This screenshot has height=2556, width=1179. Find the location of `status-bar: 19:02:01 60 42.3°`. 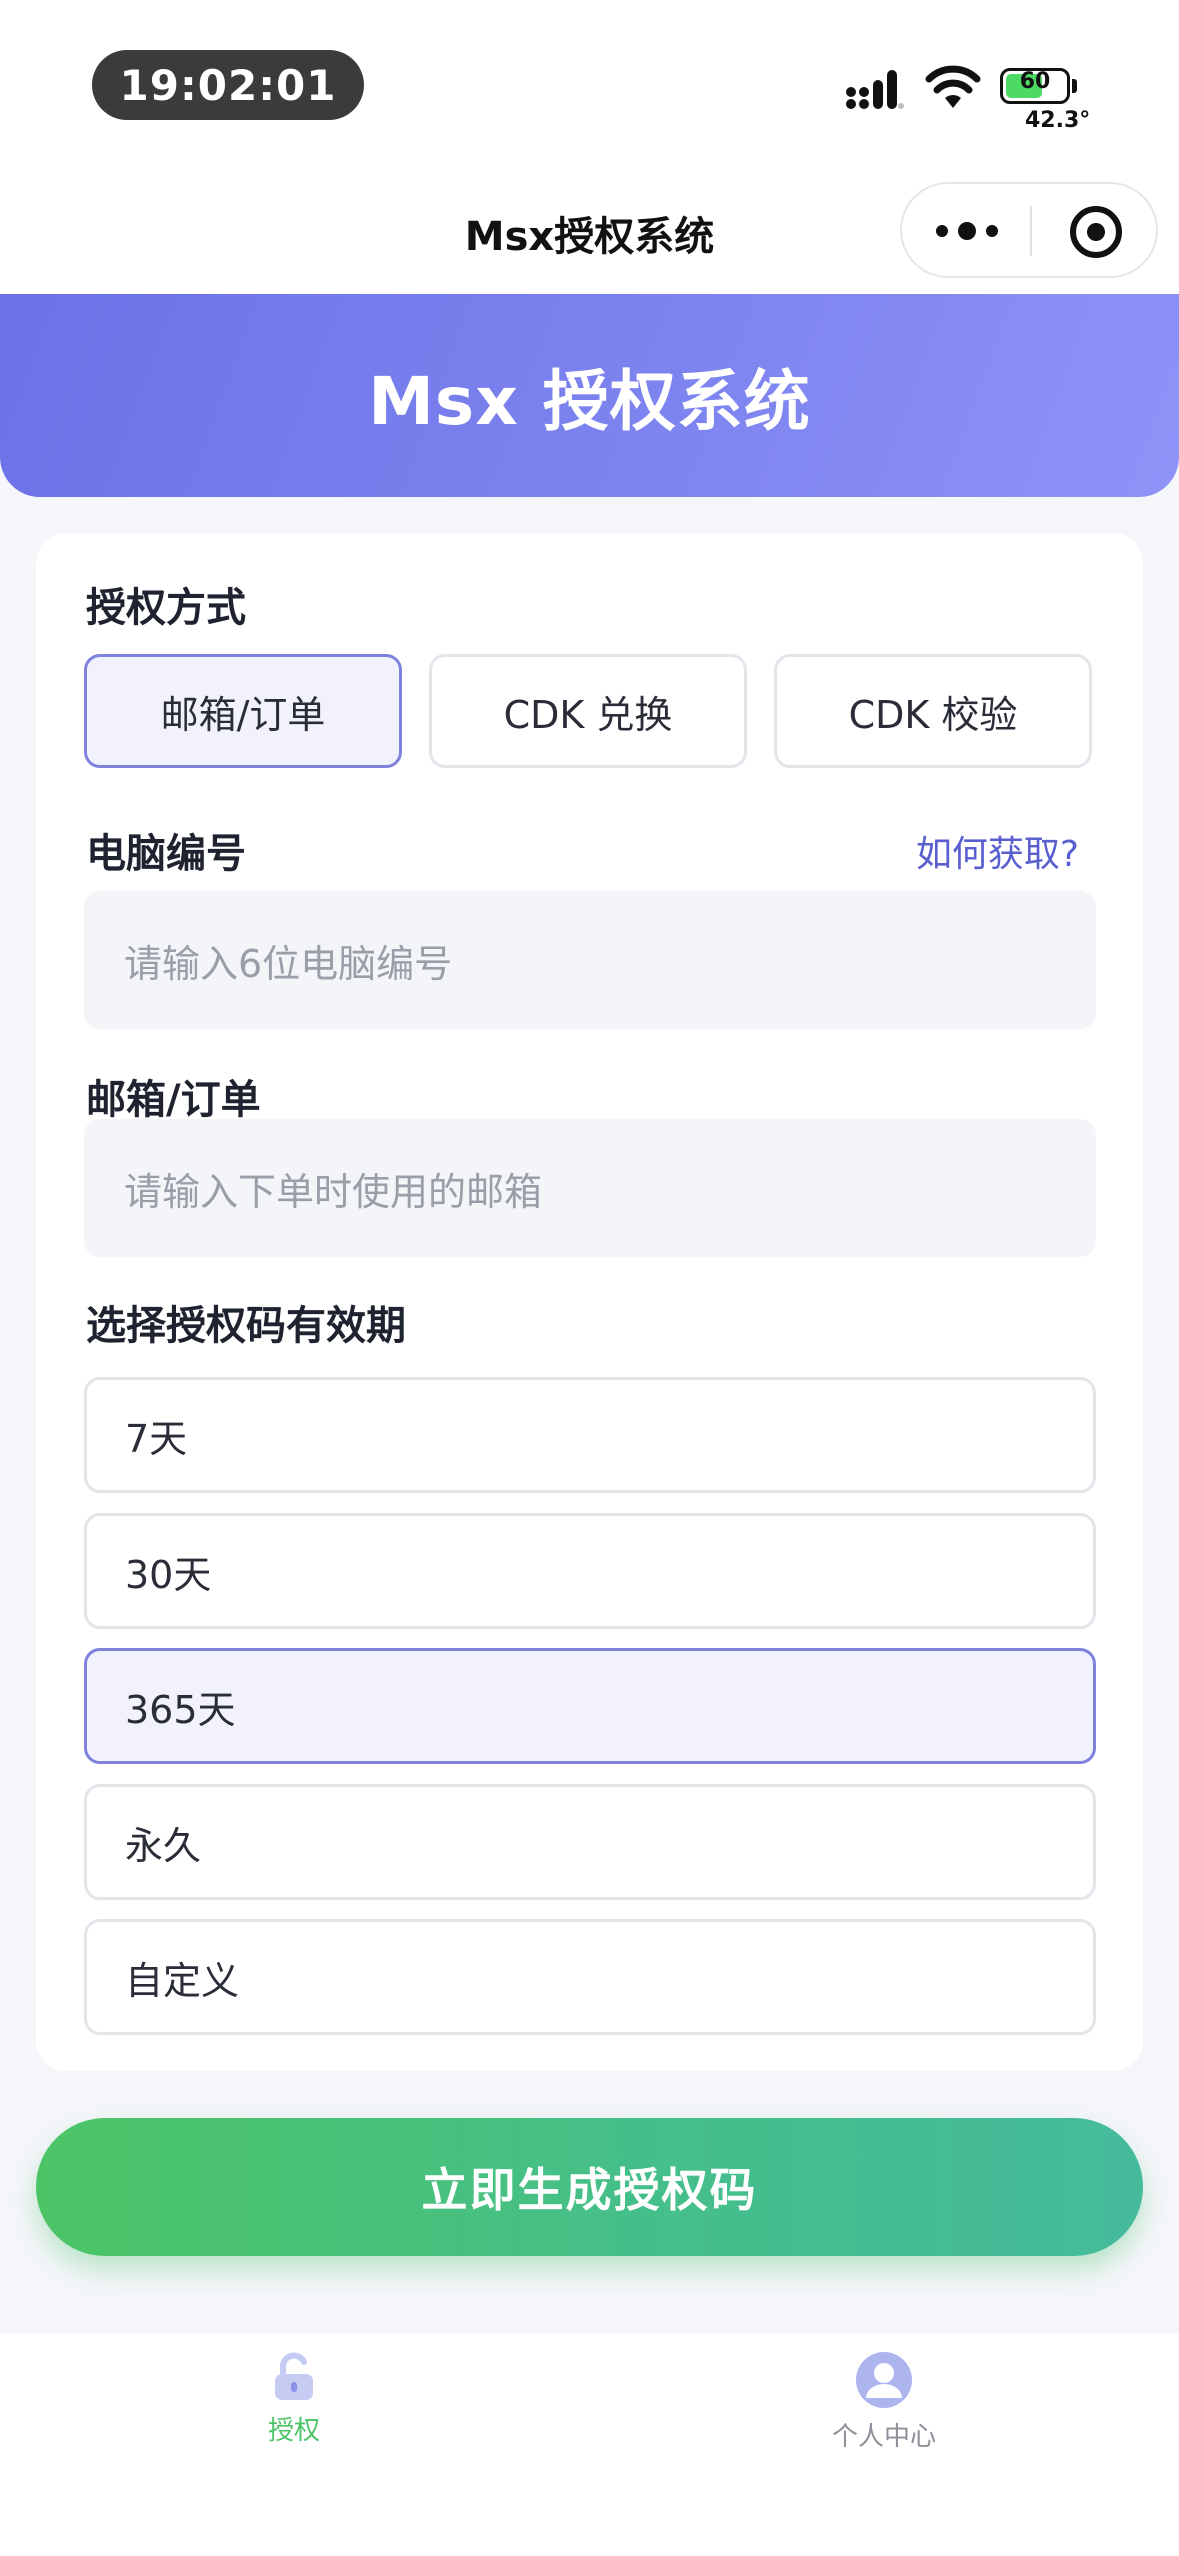

status-bar: 19:02:01 60 42.3° is located at coordinates (589, 85).